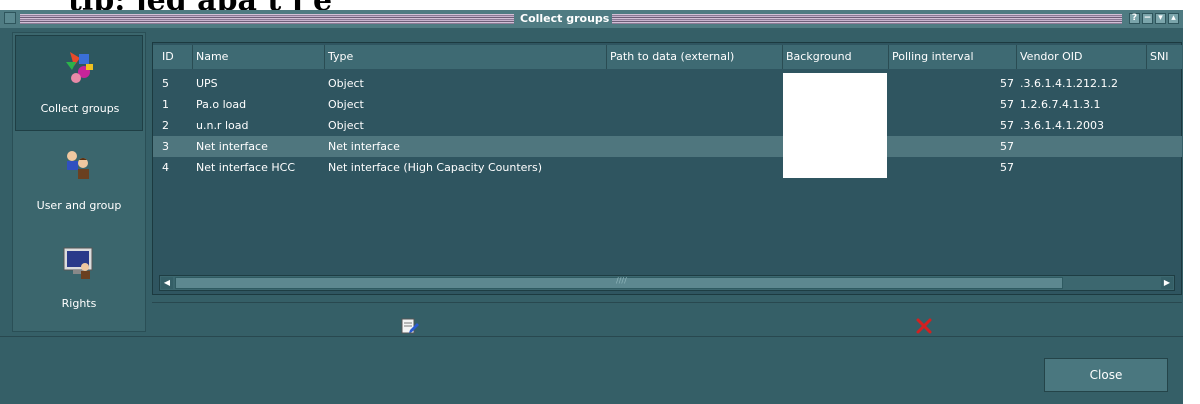  I want to click on column-header-path: Path to data (external), so click(695, 57).